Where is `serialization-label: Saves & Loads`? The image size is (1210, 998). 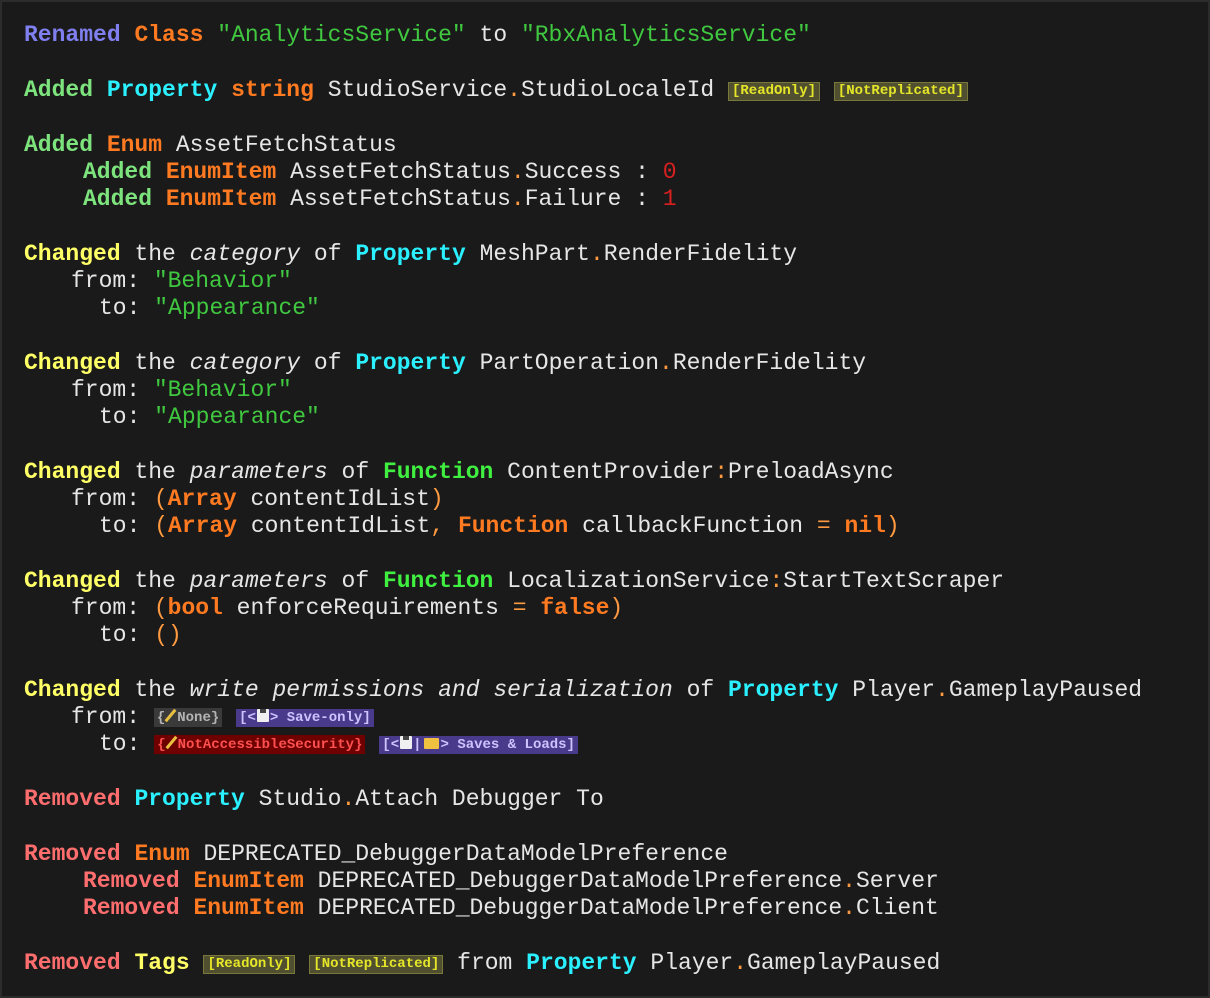
serialization-label: Saves & Loads is located at coordinates (512, 745).